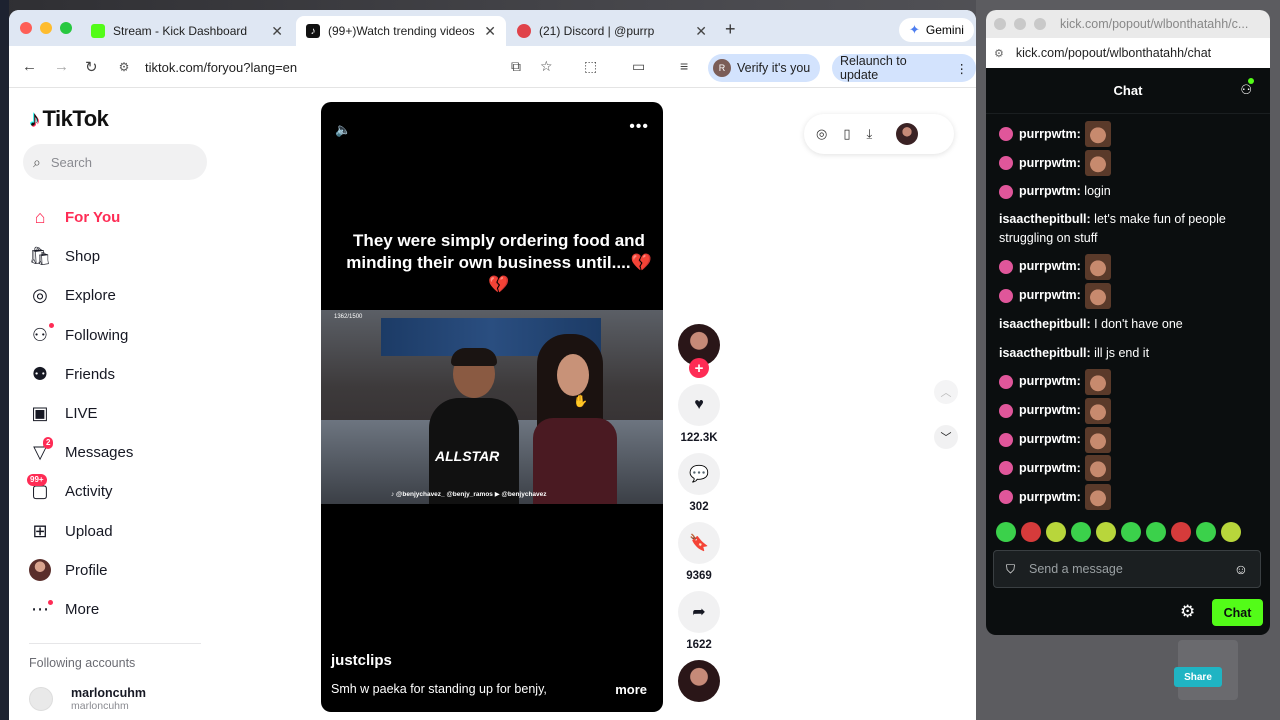  What do you see at coordinates (907, 134) in the screenshot?
I see `user-avatar` at bounding box center [907, 134].